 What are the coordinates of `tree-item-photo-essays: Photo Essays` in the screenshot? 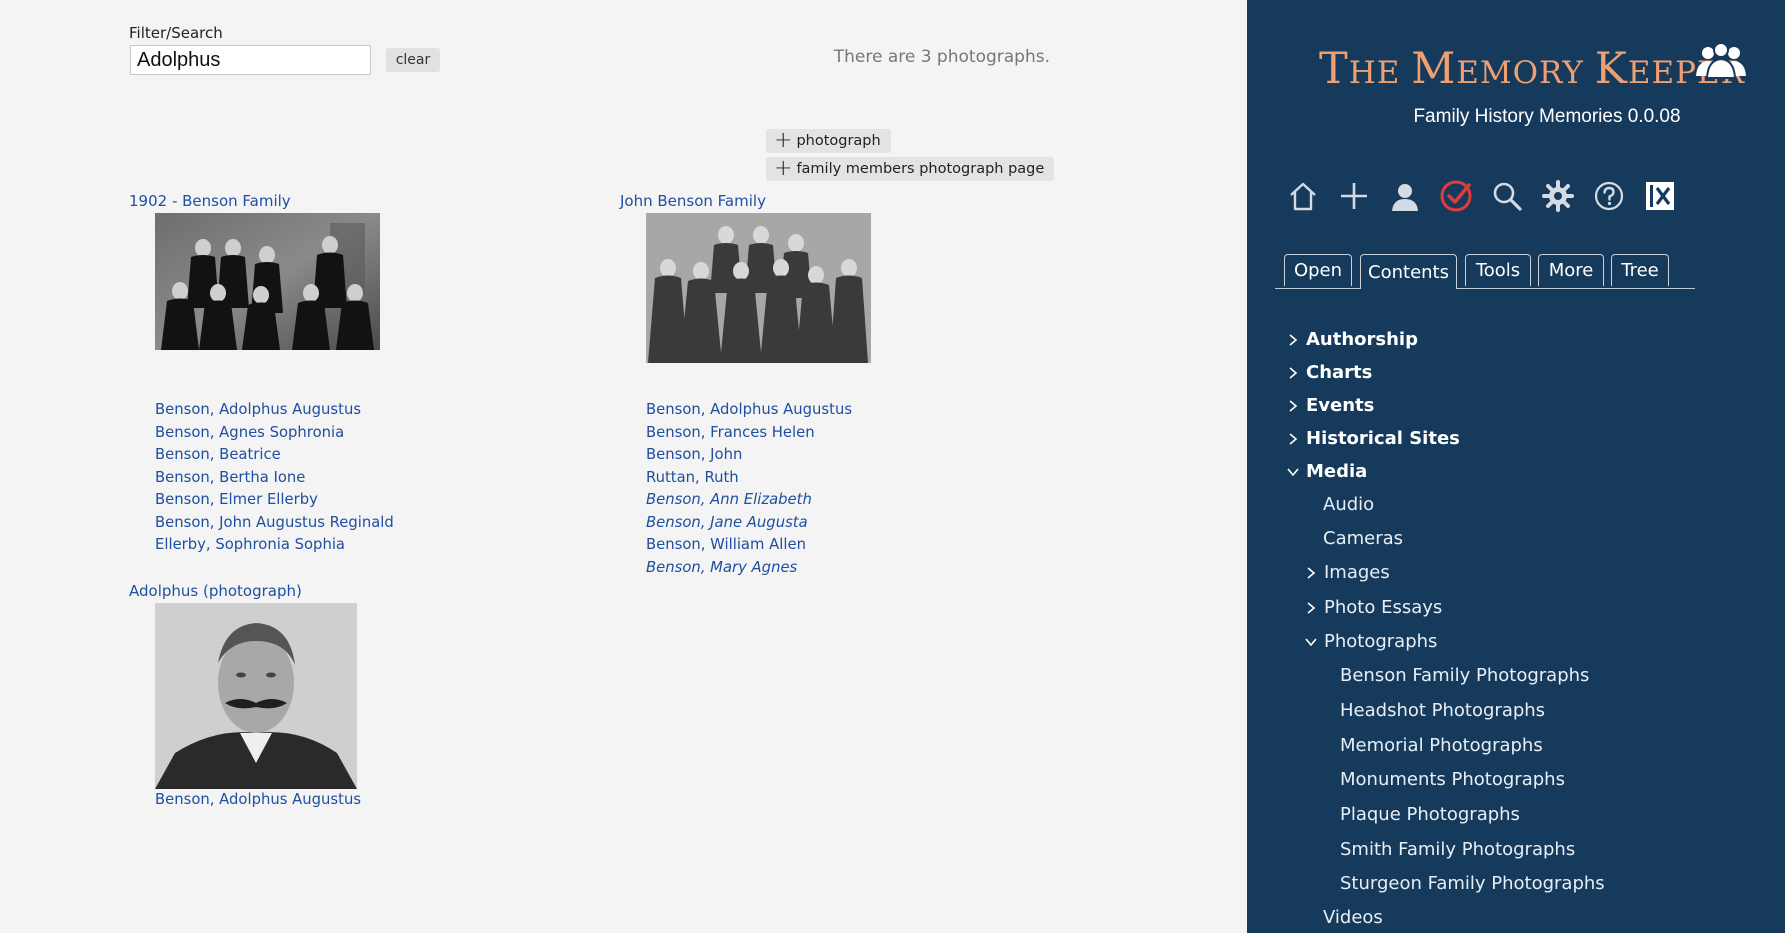 It's located at (1373, 607).